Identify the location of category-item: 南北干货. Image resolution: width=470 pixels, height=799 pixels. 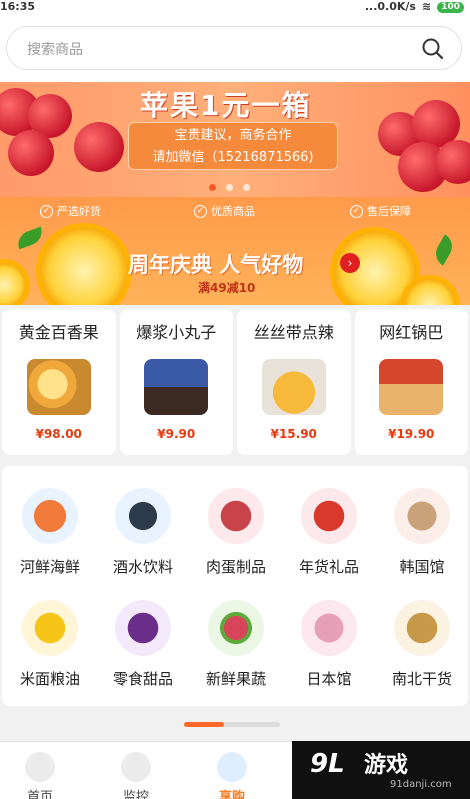
(422, 633).